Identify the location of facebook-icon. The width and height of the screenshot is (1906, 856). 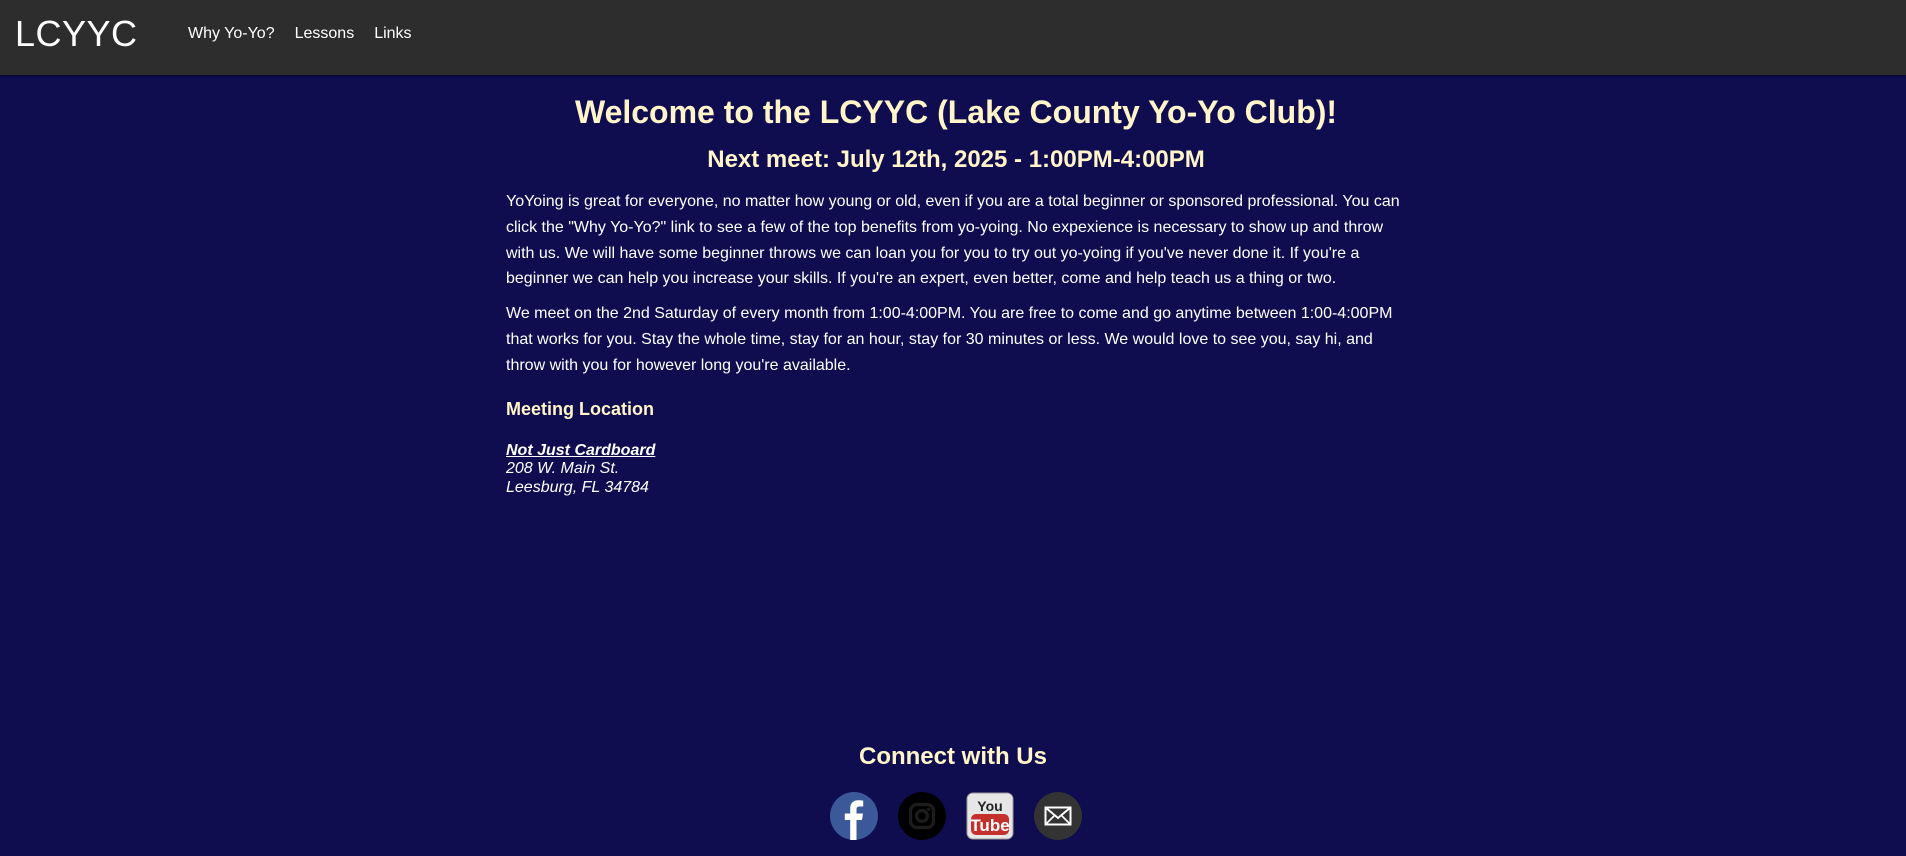
(854, 816).